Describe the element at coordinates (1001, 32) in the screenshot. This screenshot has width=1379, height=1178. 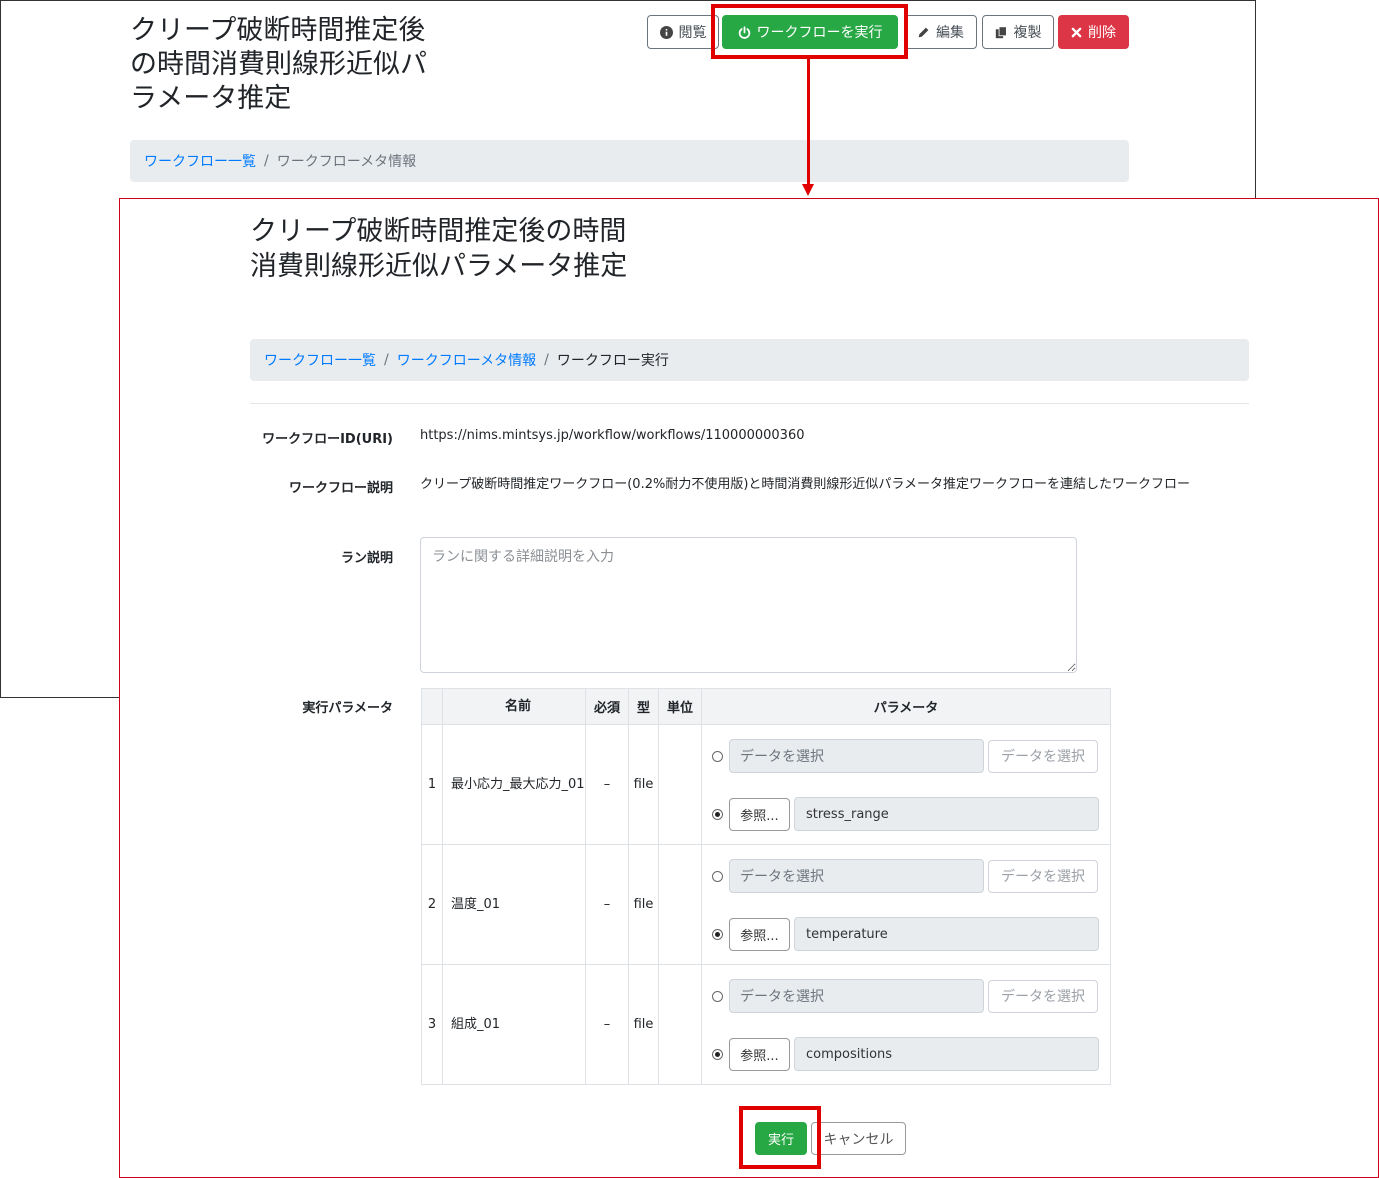
I see `copy-icon` at that location.